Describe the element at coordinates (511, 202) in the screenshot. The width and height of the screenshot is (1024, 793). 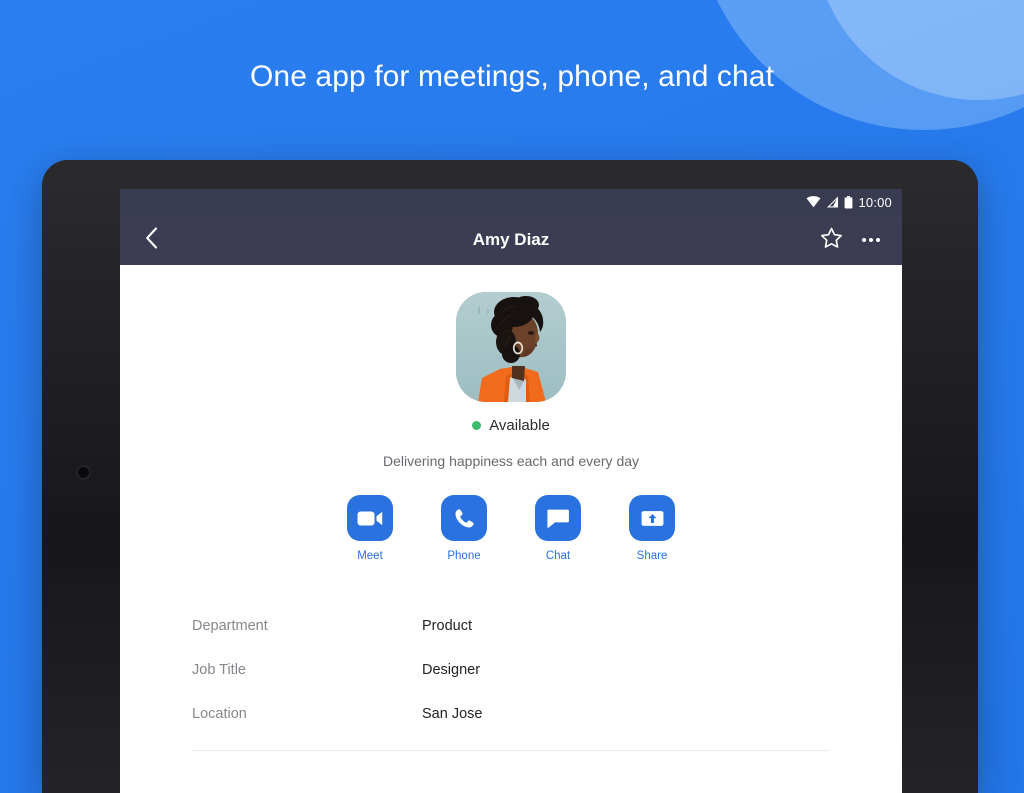
I see `status-bar: 10:00` at that location.